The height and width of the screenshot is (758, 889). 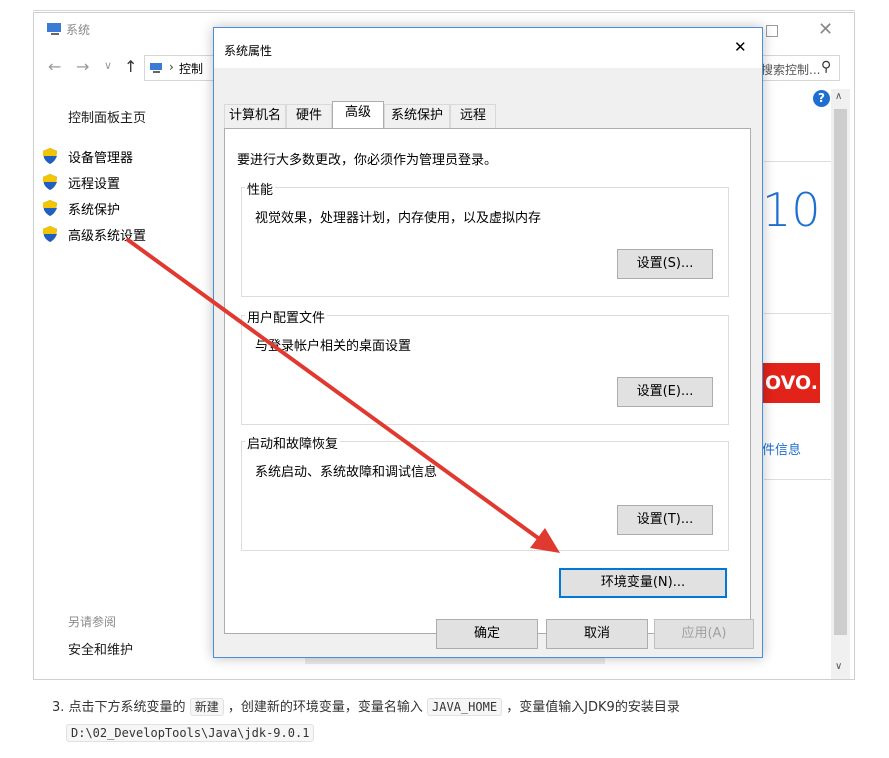 I want to click on instruction-path-line: D:\02_DevelopTools\Java\jdk-9.0.1, so click(x=190, y=732).